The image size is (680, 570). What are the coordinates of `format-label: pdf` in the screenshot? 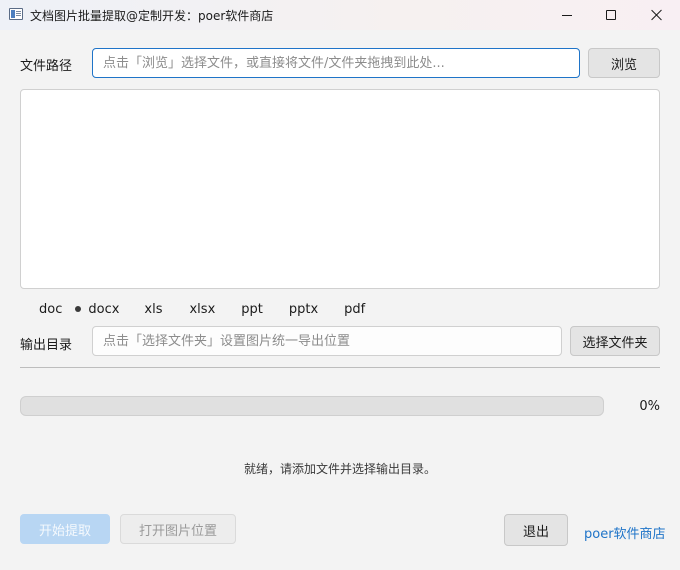 It's located at (355, 309).